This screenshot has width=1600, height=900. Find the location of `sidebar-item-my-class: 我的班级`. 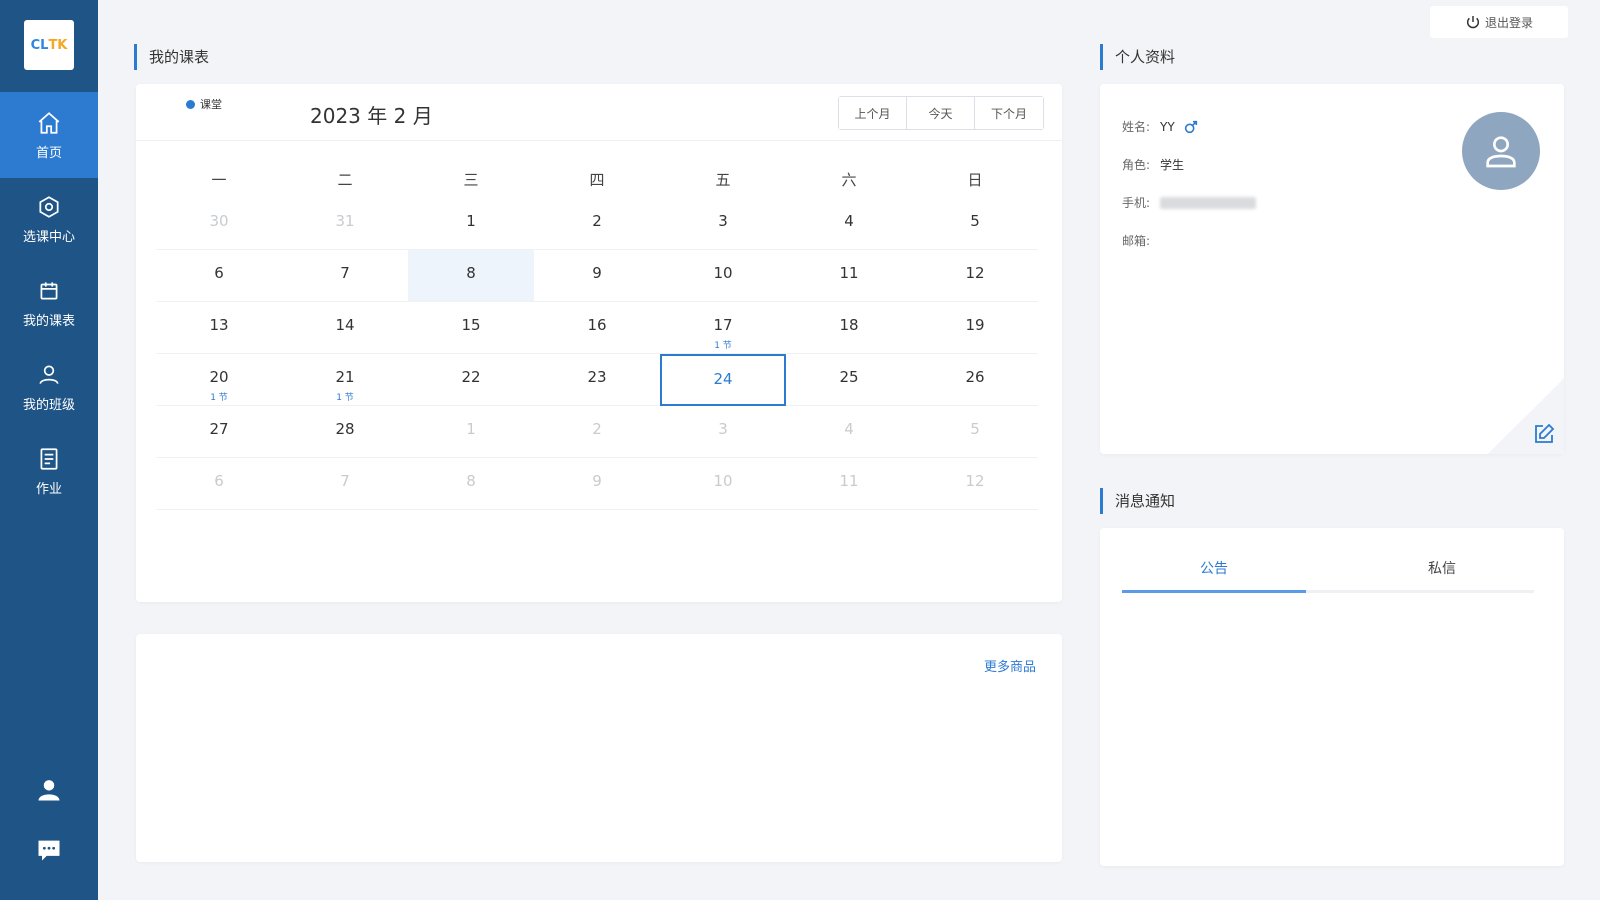

sidebar-item-my-class: 我的班级 is located at coordinates (49, 387).